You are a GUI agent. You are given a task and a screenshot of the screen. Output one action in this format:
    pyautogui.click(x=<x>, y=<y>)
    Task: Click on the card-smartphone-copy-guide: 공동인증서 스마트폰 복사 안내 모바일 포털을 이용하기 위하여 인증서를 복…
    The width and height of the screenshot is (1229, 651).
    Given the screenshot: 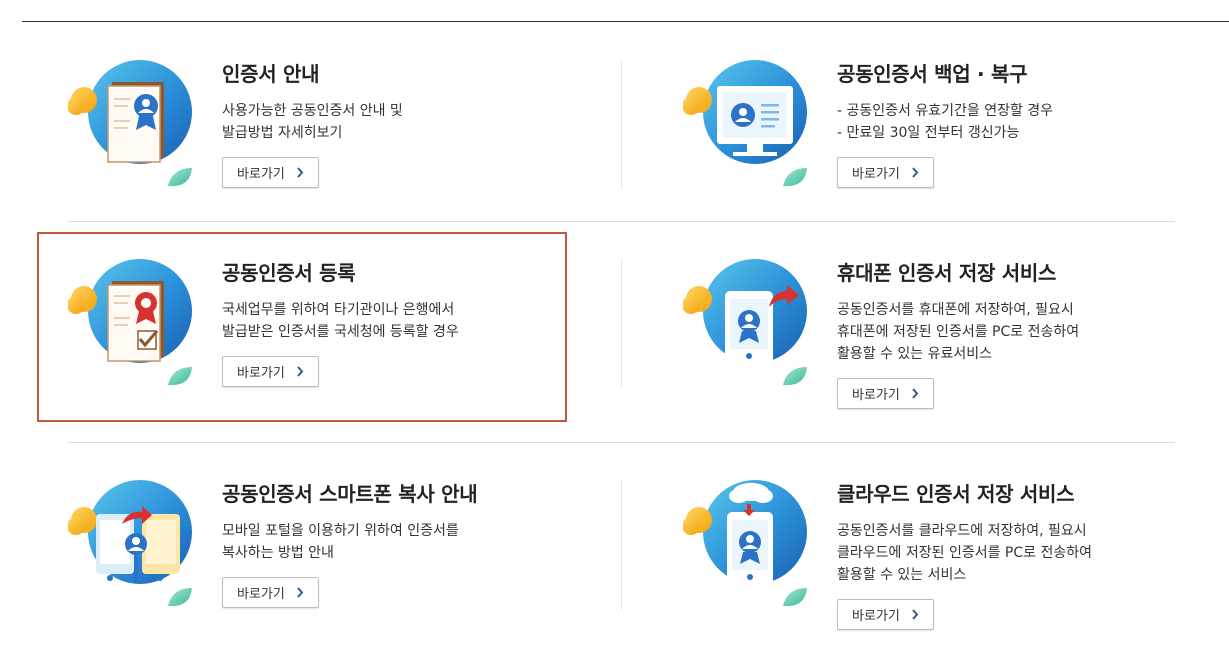 What is the action you would take?
    pyautogui.click(x=338, y=564)
    